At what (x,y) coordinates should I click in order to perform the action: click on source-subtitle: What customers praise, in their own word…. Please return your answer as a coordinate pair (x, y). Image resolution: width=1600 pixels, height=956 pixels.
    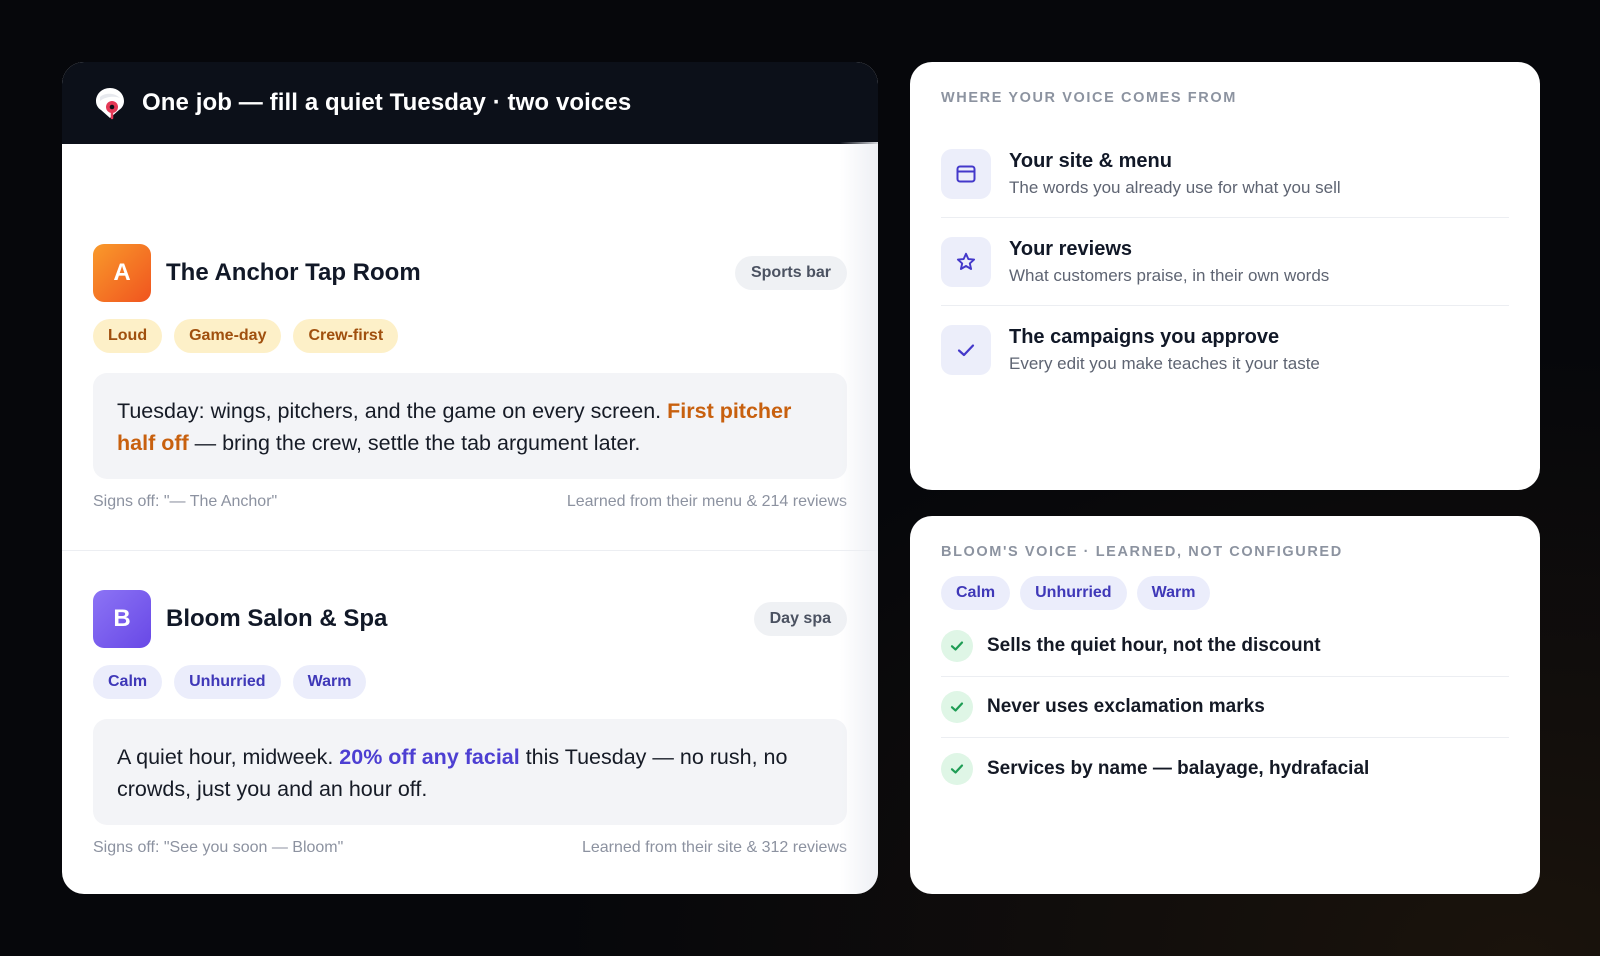
    Looking at the image, I should click on (1169, 275).